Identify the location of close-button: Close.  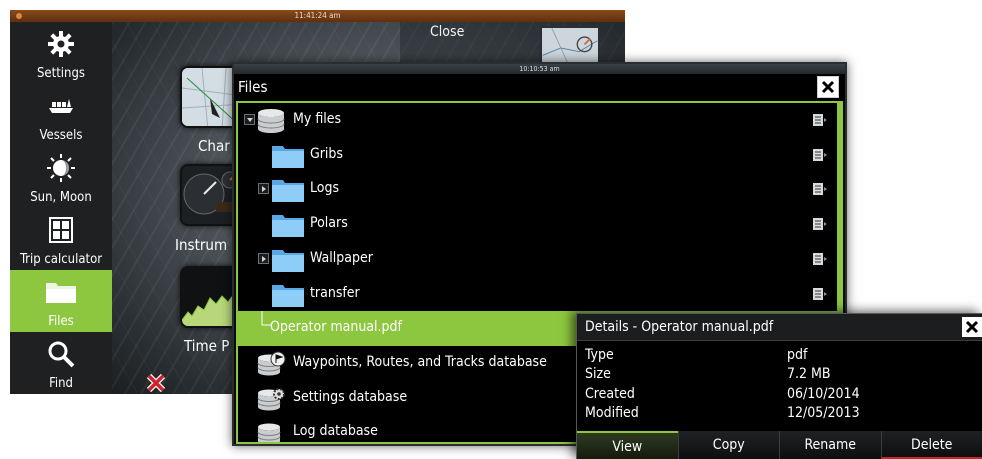
(447, 32).